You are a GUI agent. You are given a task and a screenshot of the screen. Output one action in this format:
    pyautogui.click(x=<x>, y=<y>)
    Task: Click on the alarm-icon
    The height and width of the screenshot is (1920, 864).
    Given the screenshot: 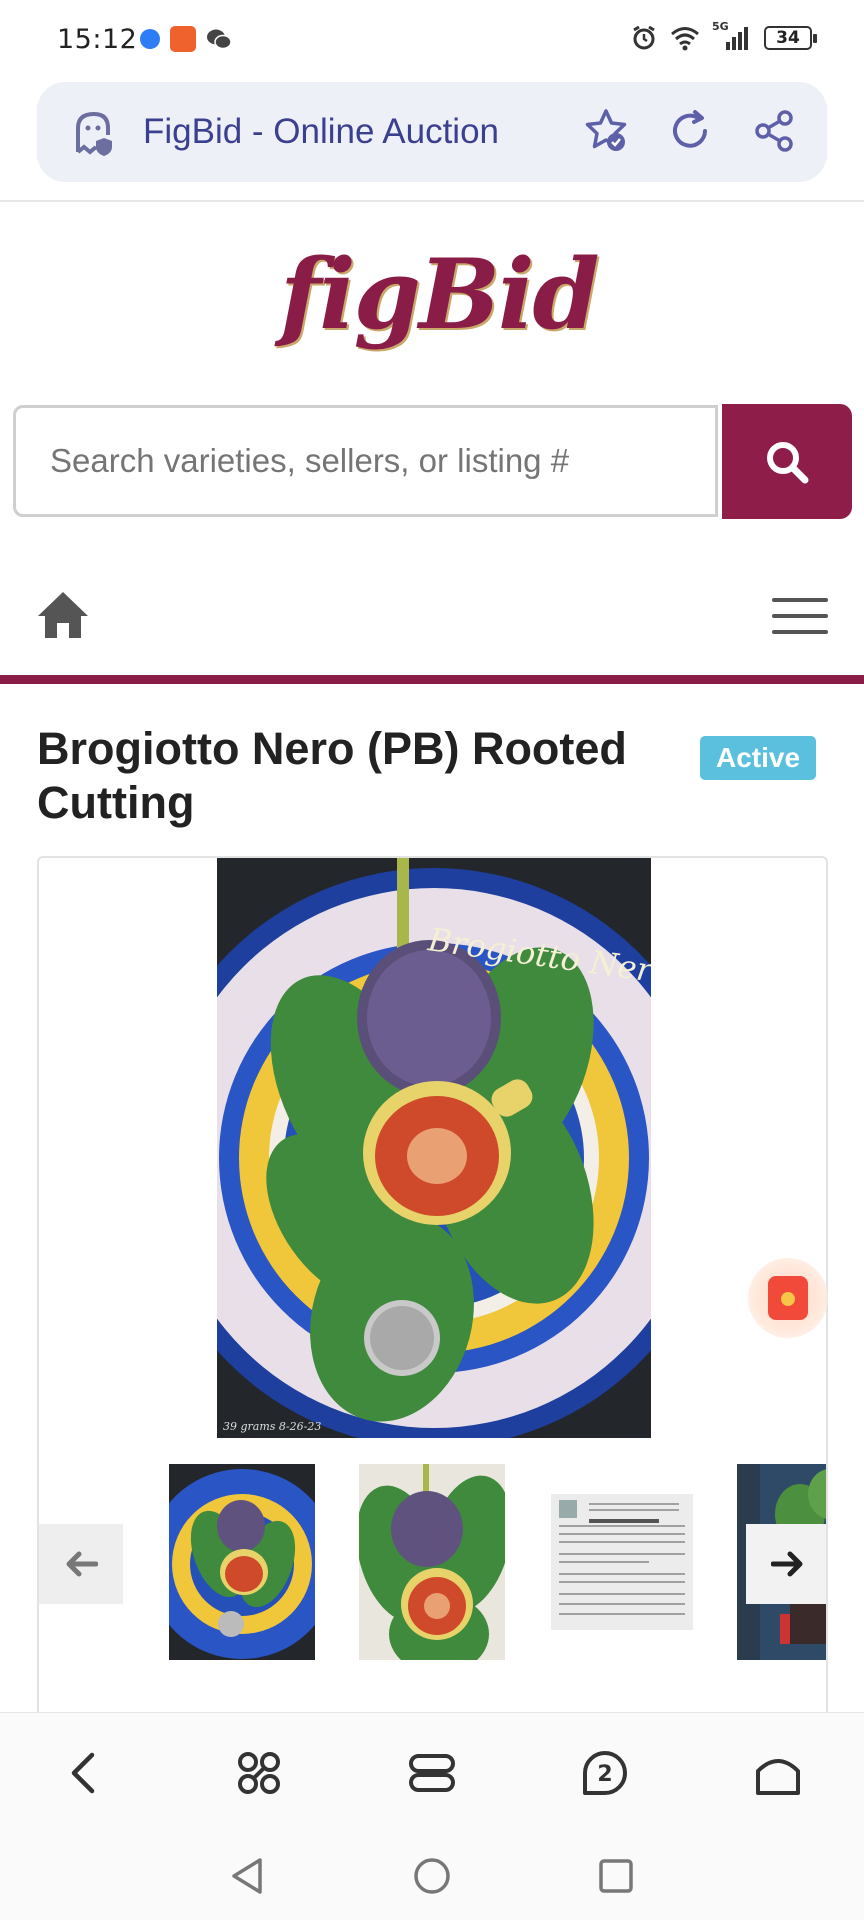 What is the action you would take?
    pyautogui.click(x=644, y=37)
    